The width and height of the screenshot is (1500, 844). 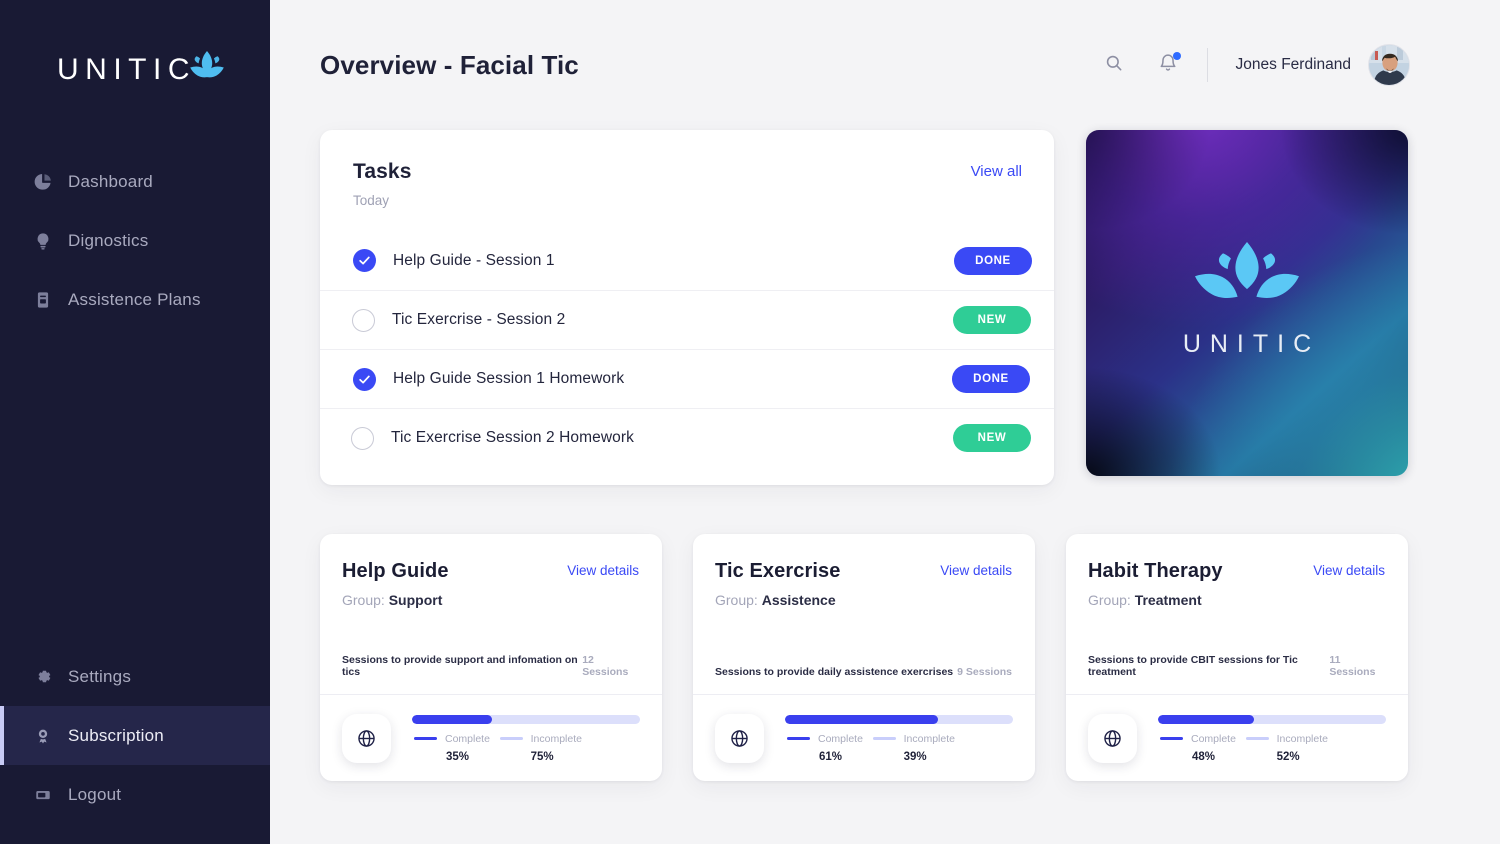 What do you see at coordinates (126, 69) in the screenshot?
I see `brand-logo-text: UNITIC` at bounding box center [126, 69].